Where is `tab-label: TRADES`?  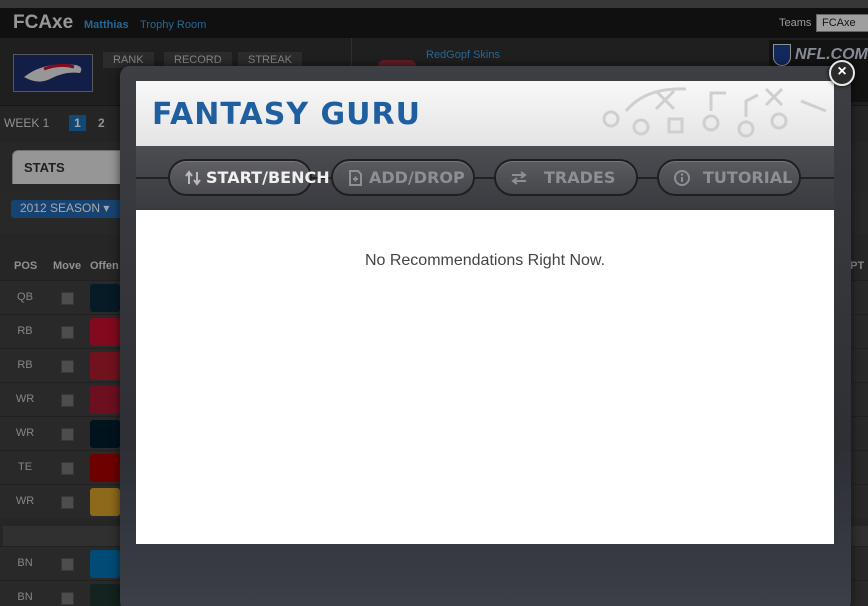 tab-label: TRADES is located at coordinates (580, 177).